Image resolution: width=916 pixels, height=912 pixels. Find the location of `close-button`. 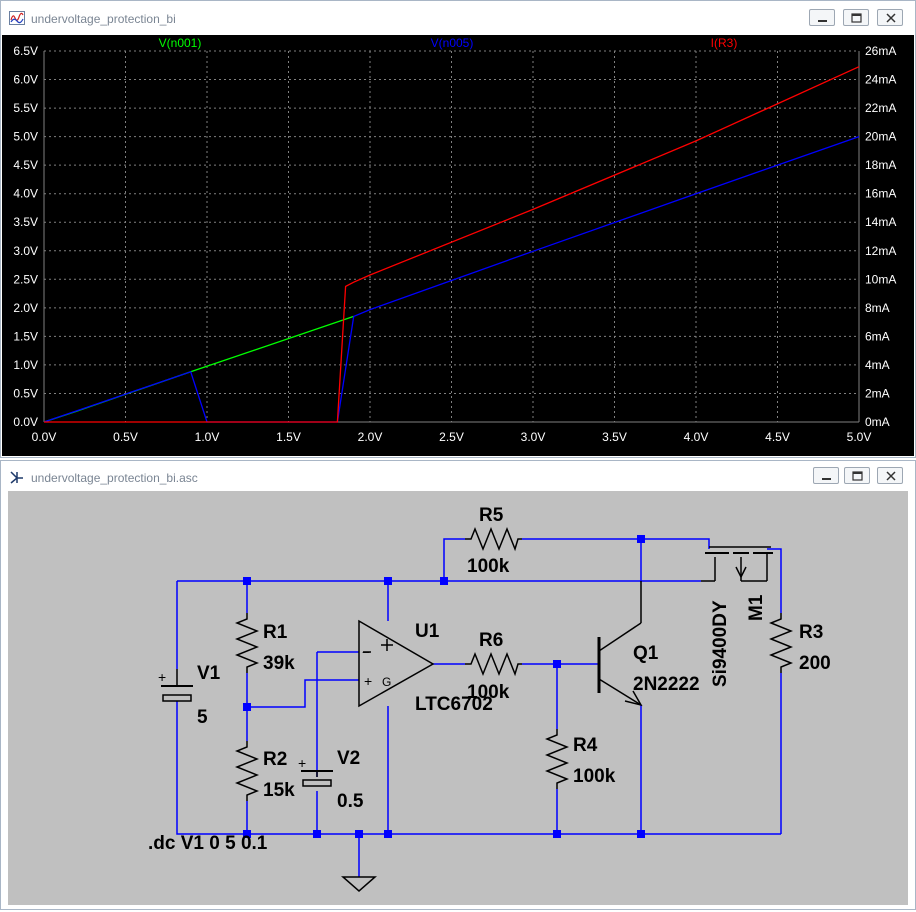

close-button is located at coordinates (890, 17).